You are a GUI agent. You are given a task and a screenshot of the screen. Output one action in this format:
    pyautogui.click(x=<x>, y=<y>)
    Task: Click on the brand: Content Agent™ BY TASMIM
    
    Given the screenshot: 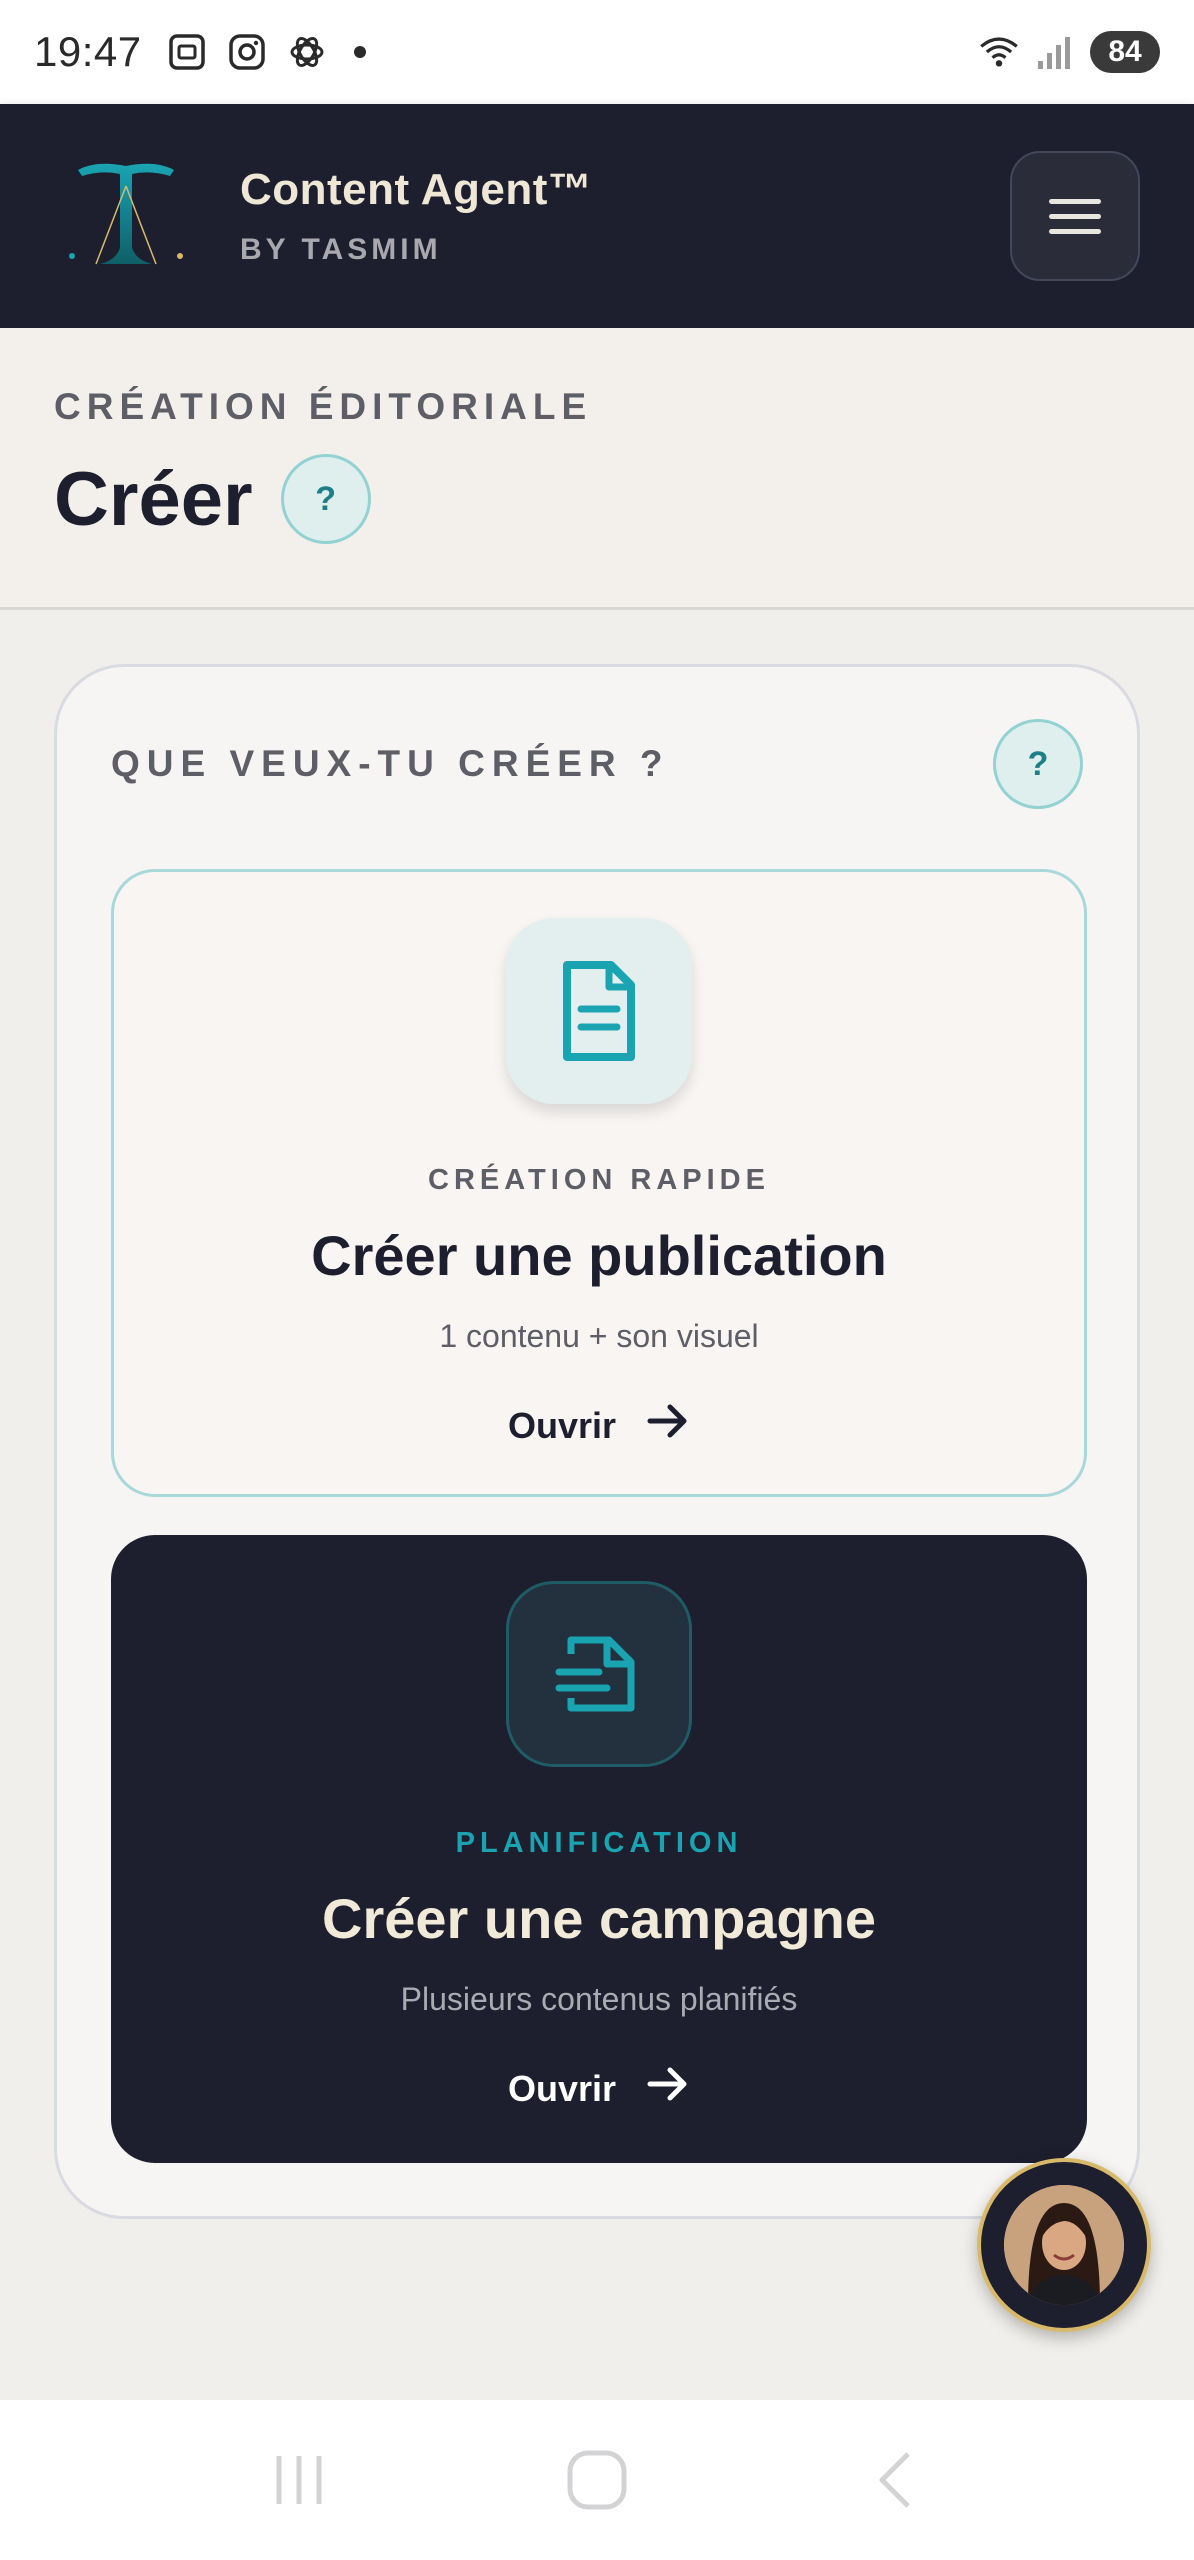 What is the action you would take?
    pyautogui.click(x=416, y=216)
    